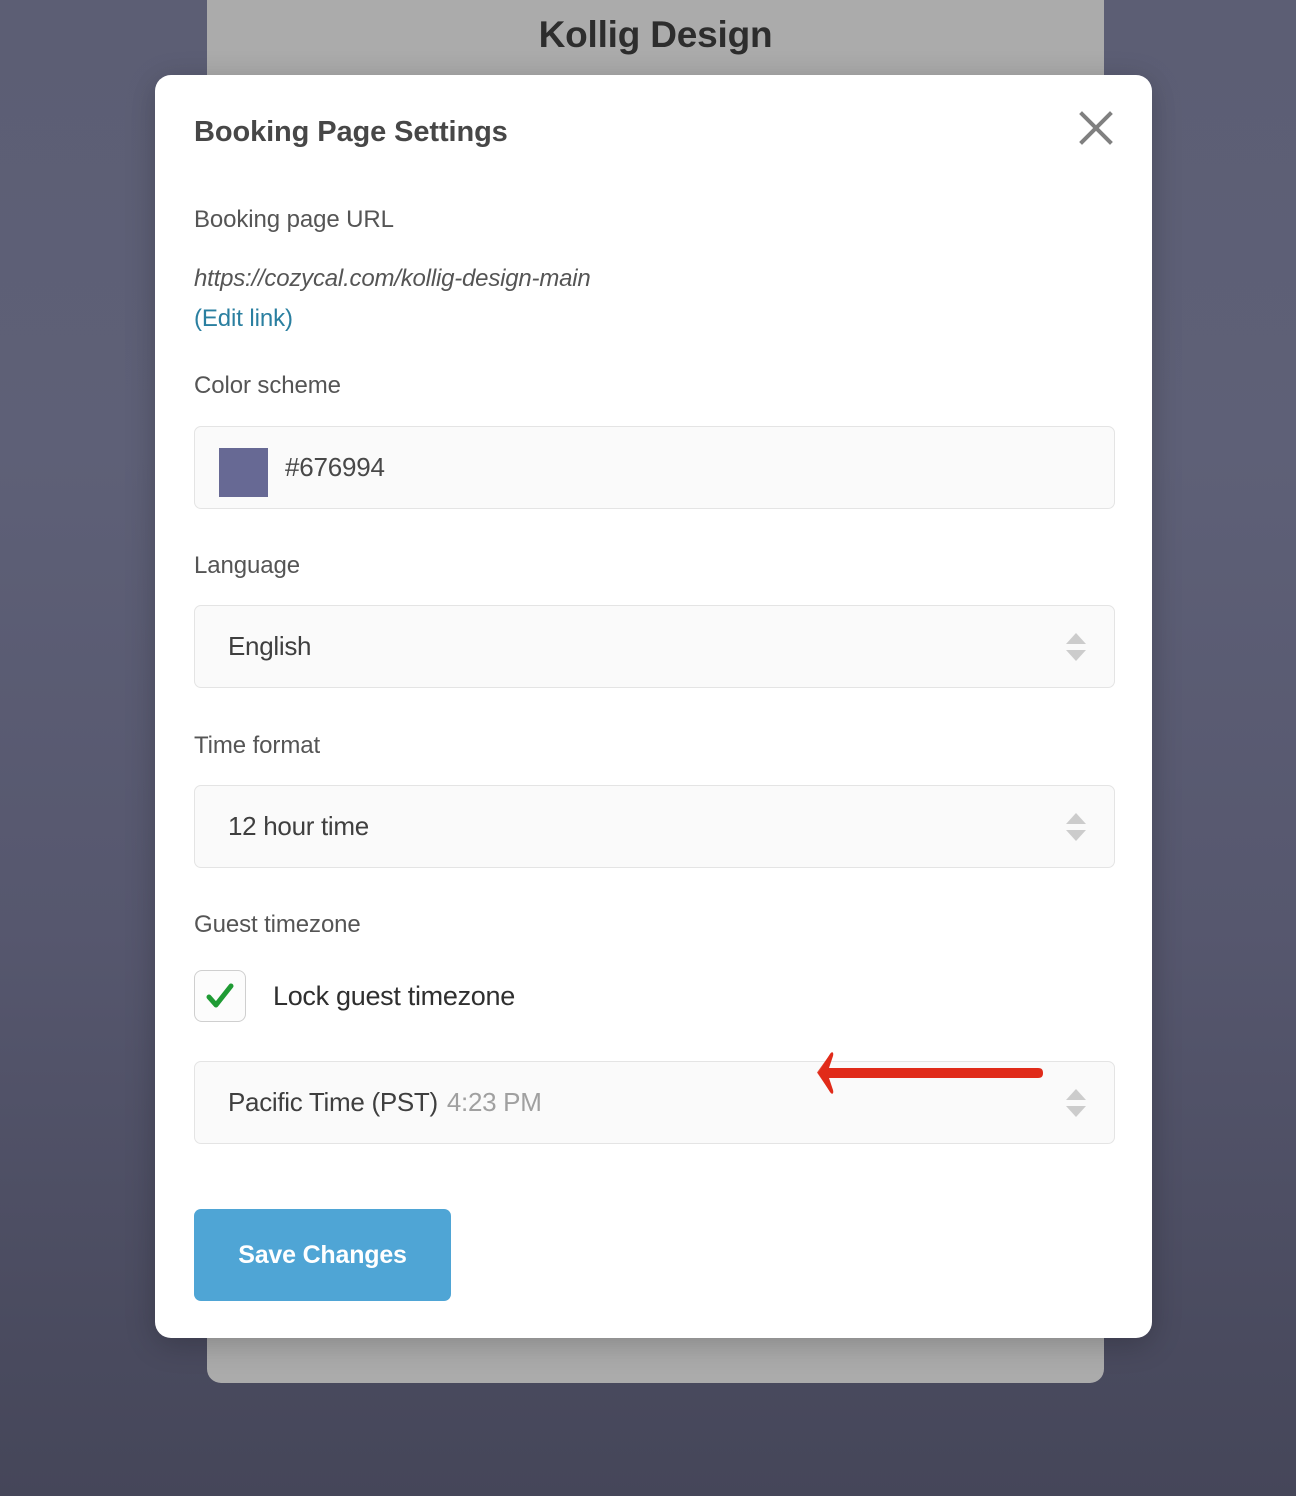 The height and width of the screenshot is (1496, 1296). I want to click on color-hex-value: #676994, so click(335, 467).